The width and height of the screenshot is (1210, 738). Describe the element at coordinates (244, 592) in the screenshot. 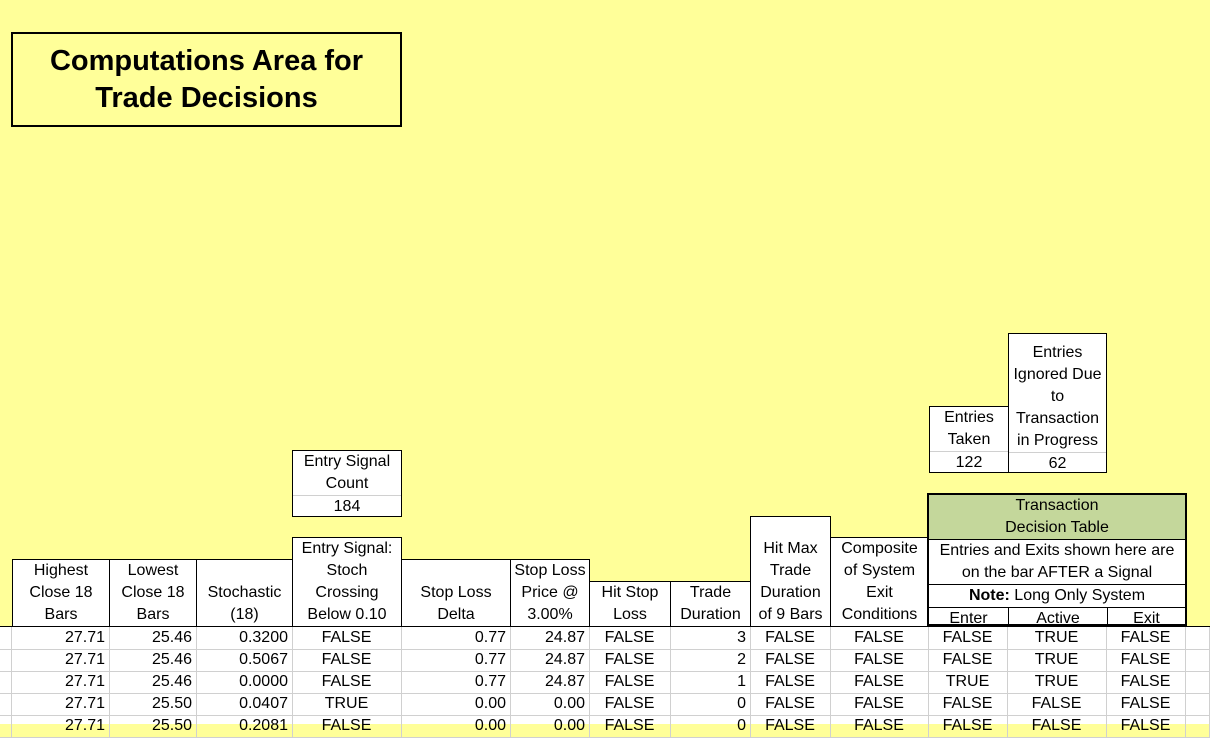

I see `header-stochastic: Stochastic (18)` at that location.